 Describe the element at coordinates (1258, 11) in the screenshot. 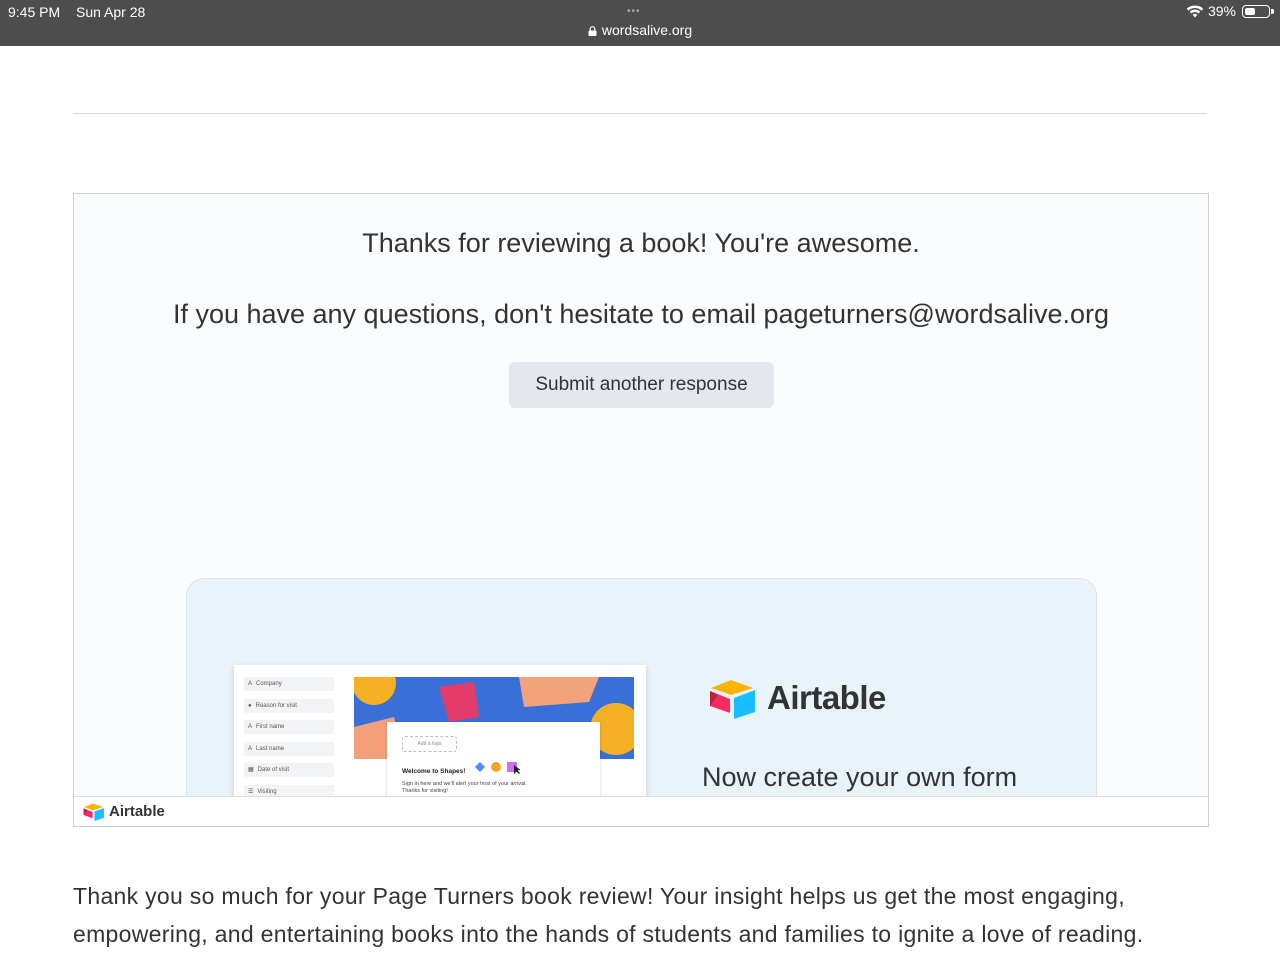

I see `battery-icon` at that location.